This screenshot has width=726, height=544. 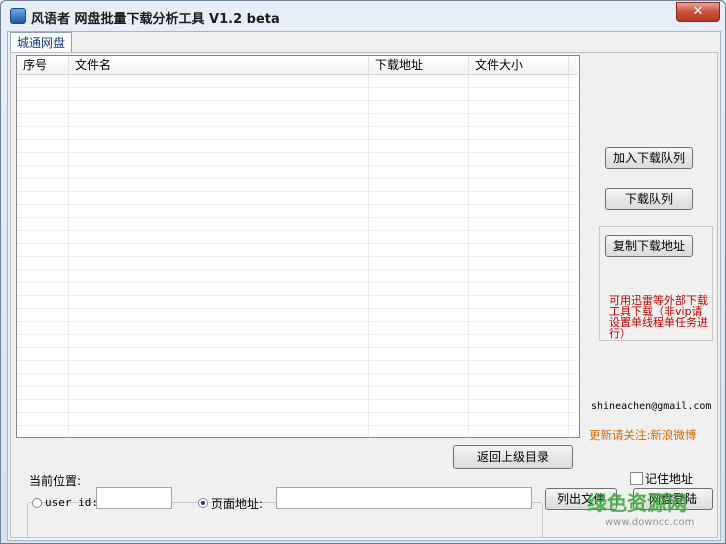 I want to click on column-download-url: 下载地址, so click(x=419, y=65).